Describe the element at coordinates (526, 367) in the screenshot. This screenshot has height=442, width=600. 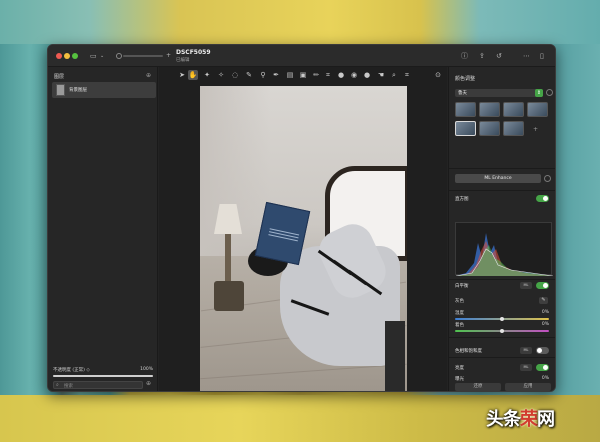
I see `brightness-ml-badge: ML` at that location.